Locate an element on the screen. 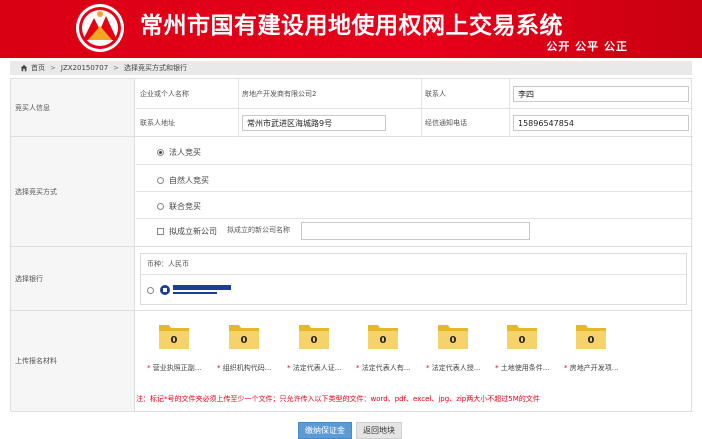 The image size is (702, 439). pay-deposit-button: 缴纳保证金 is located at coordinates (325, 430).